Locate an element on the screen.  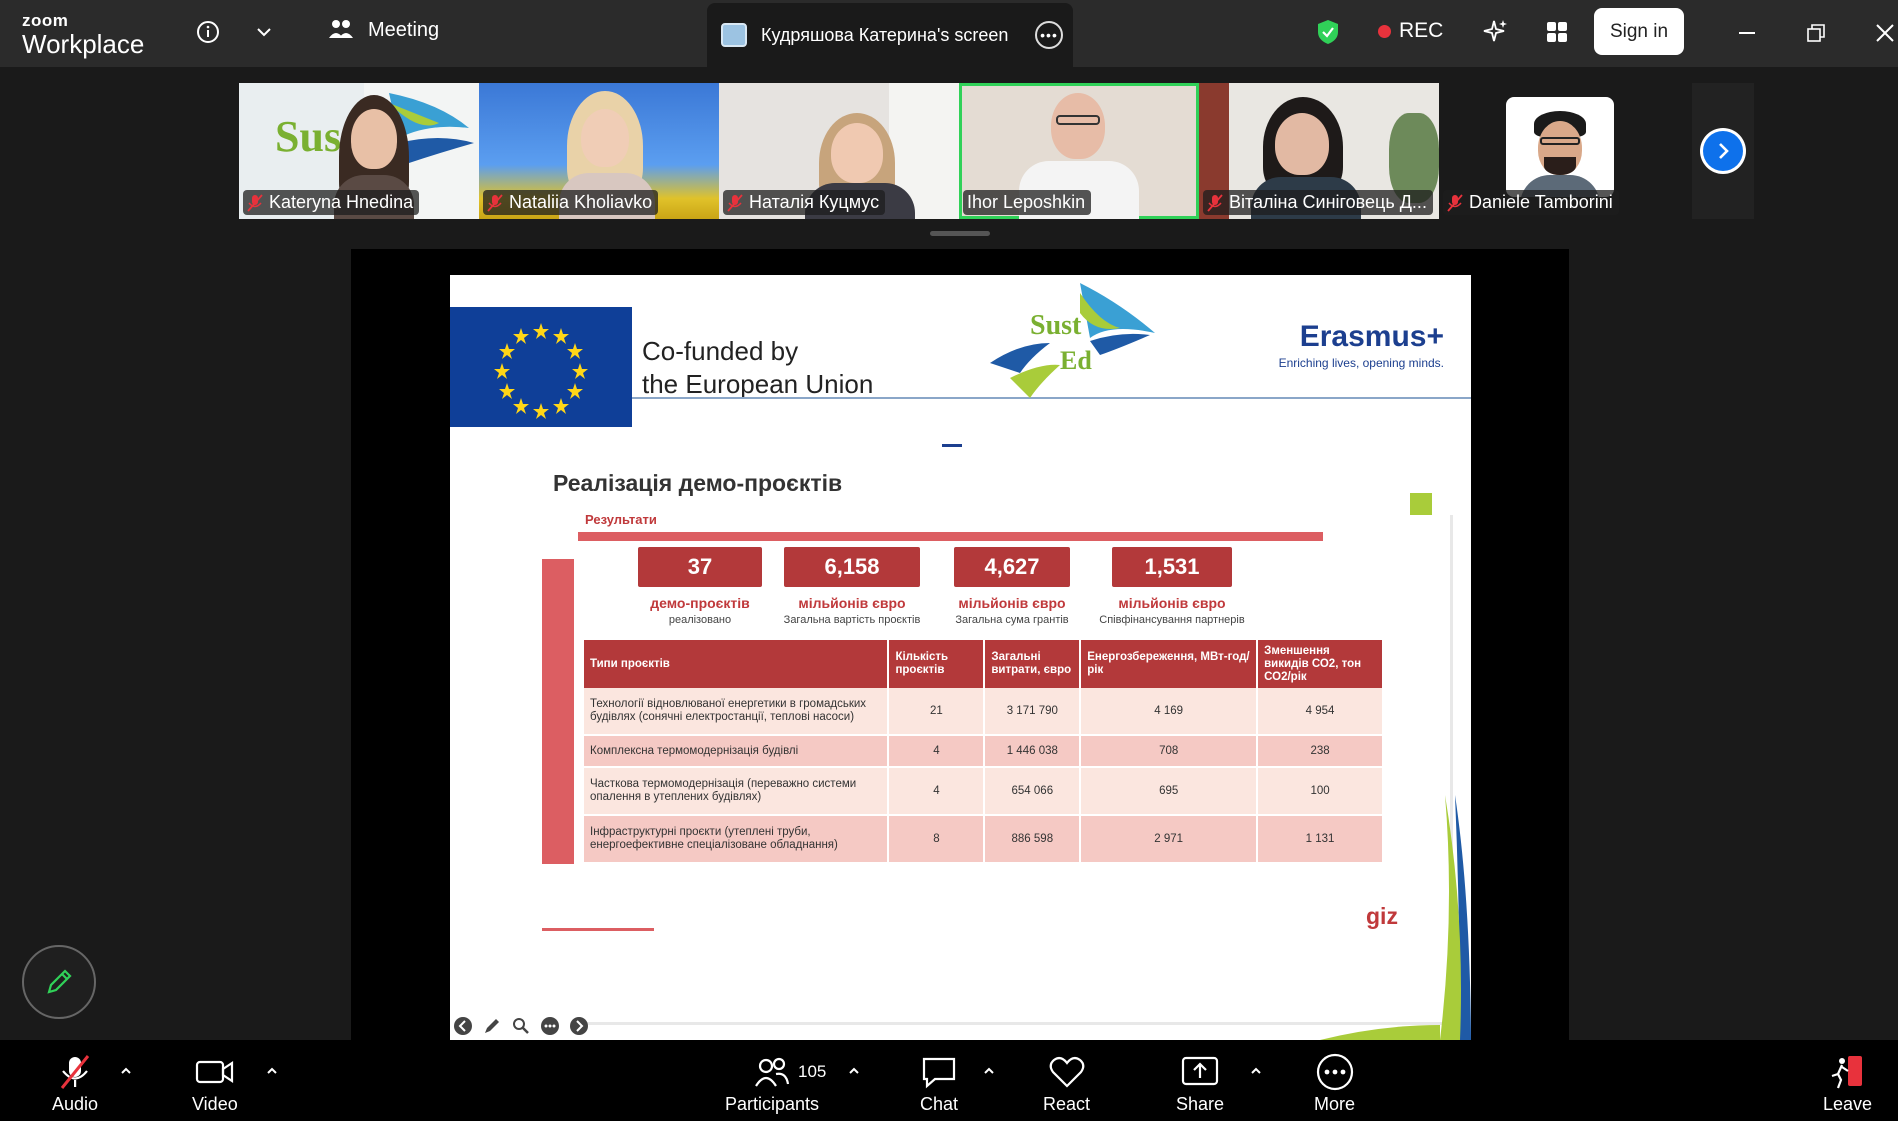
chat-options-caret-icon is located at coordinates (989, 1071).